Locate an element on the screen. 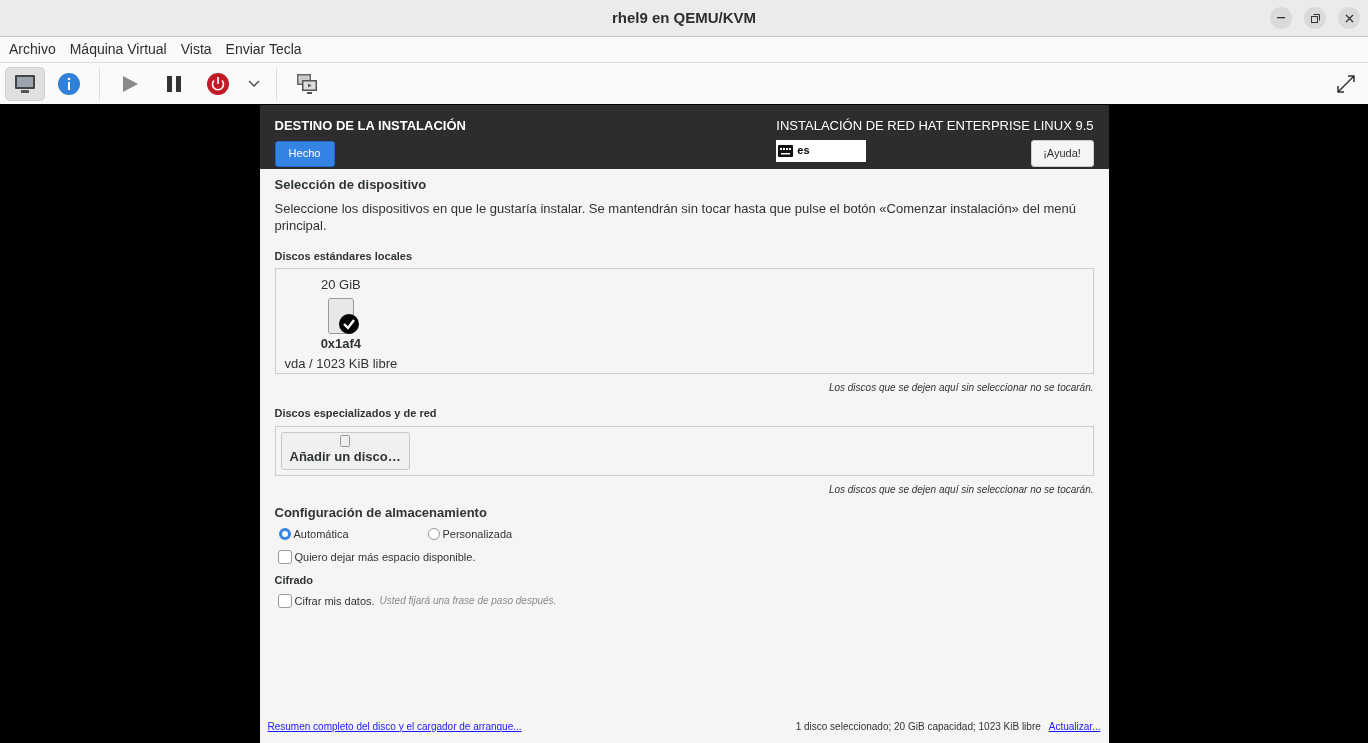 This screenshot has width=1368, height=743. disk-item: 20 GiB 0x1af4 vda / 1023 KiB libre is located at coordinates (341, 324).